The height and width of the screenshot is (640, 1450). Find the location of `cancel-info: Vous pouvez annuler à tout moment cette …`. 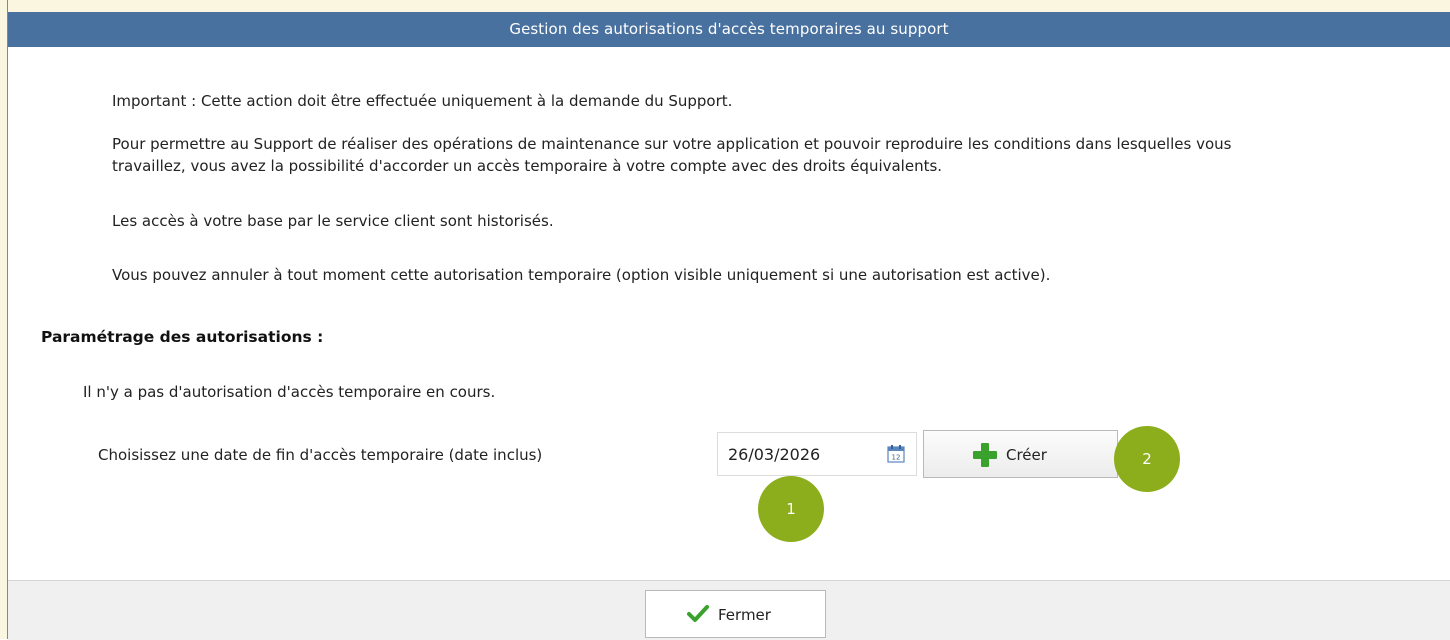

cancel-info: Vous pouvez annuler à tout moment cette … is located at coordinates (581, 275).